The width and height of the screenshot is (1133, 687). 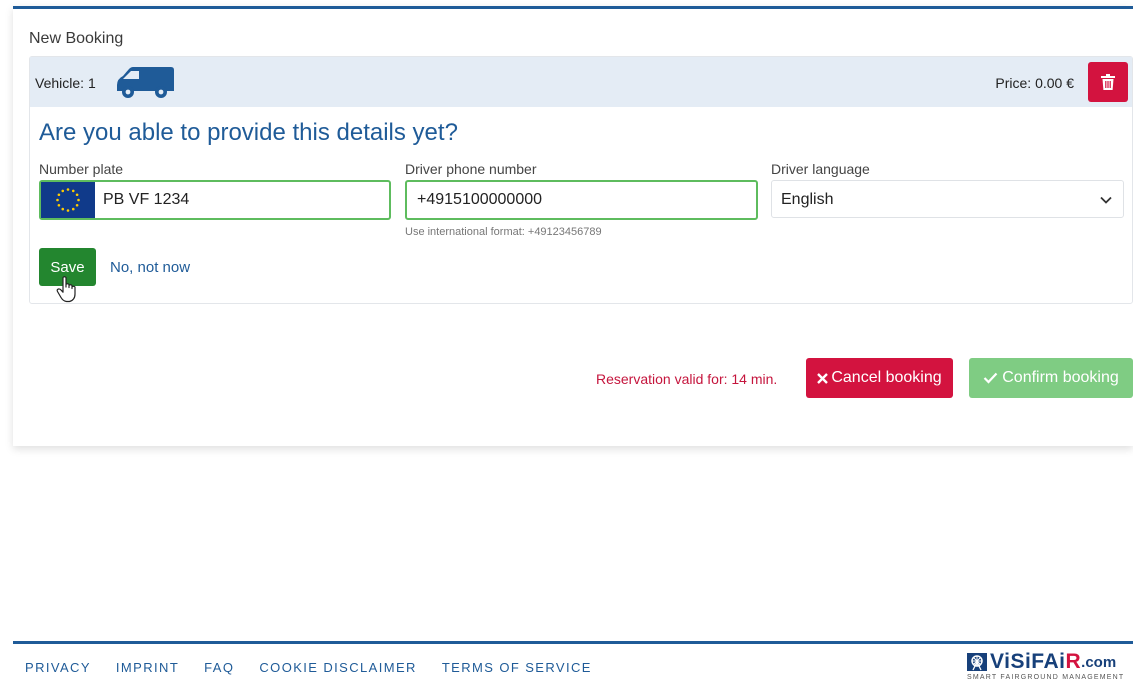 I want to click on no-not-now-link: No, not now, so click(x=150, y=267).